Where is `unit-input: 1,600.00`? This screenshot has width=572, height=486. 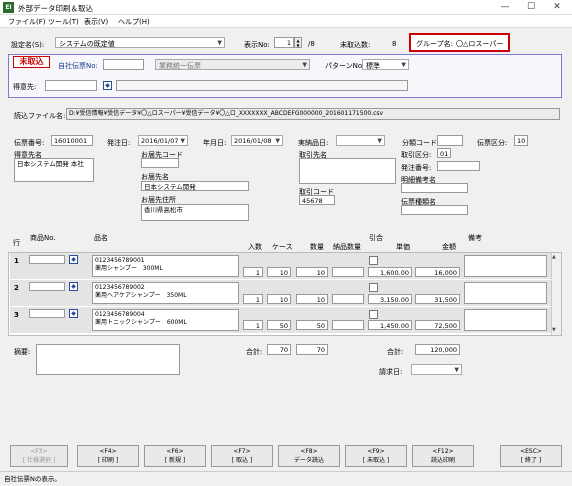
unit-input: 1,600.00 is located at coordinates (390, 272).